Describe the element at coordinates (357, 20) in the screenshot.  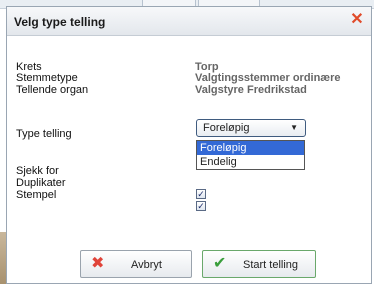
I see `close-icon: ✕` at that location.